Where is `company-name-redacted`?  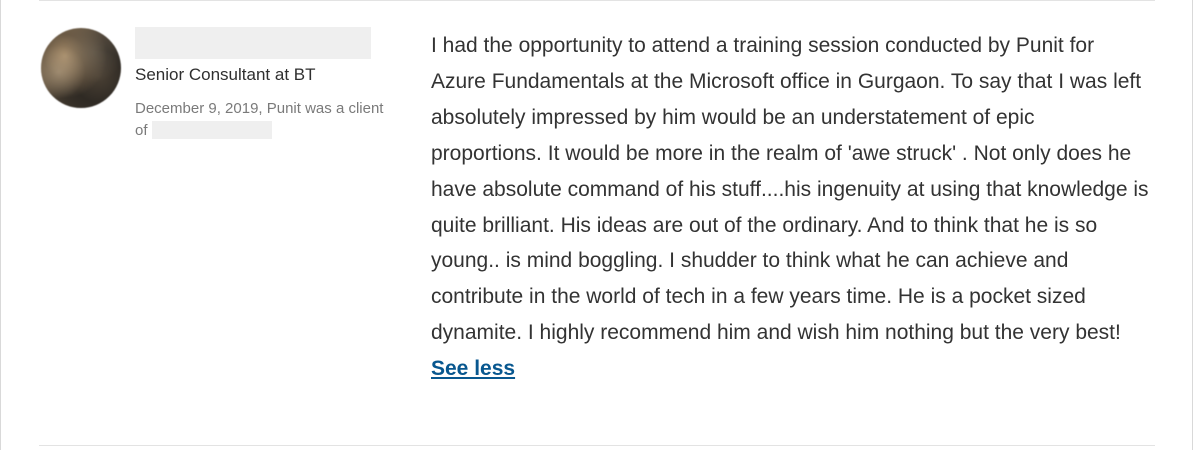
company-name-redacted is located at coordinates (211, 130).